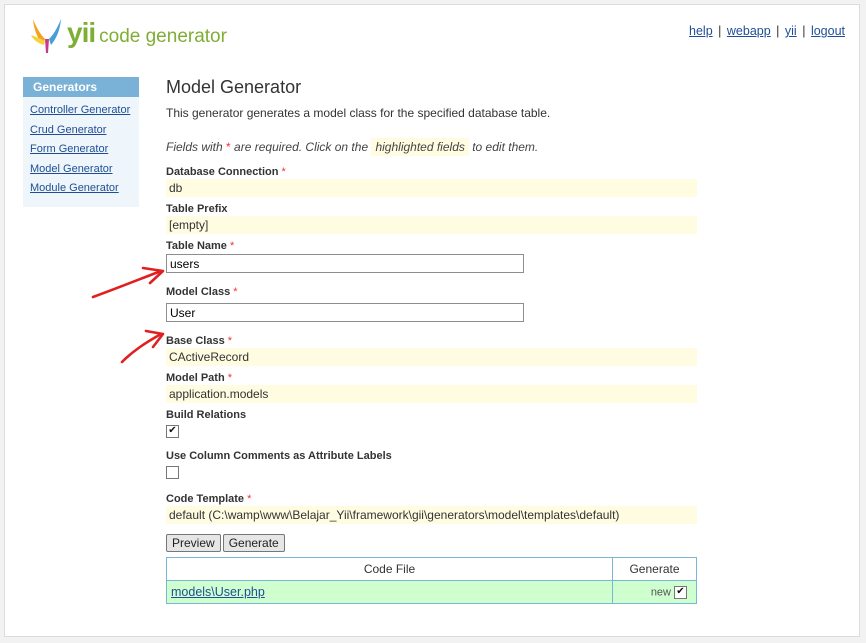  I want to click on preview-button: Preview, so click(193, 543).